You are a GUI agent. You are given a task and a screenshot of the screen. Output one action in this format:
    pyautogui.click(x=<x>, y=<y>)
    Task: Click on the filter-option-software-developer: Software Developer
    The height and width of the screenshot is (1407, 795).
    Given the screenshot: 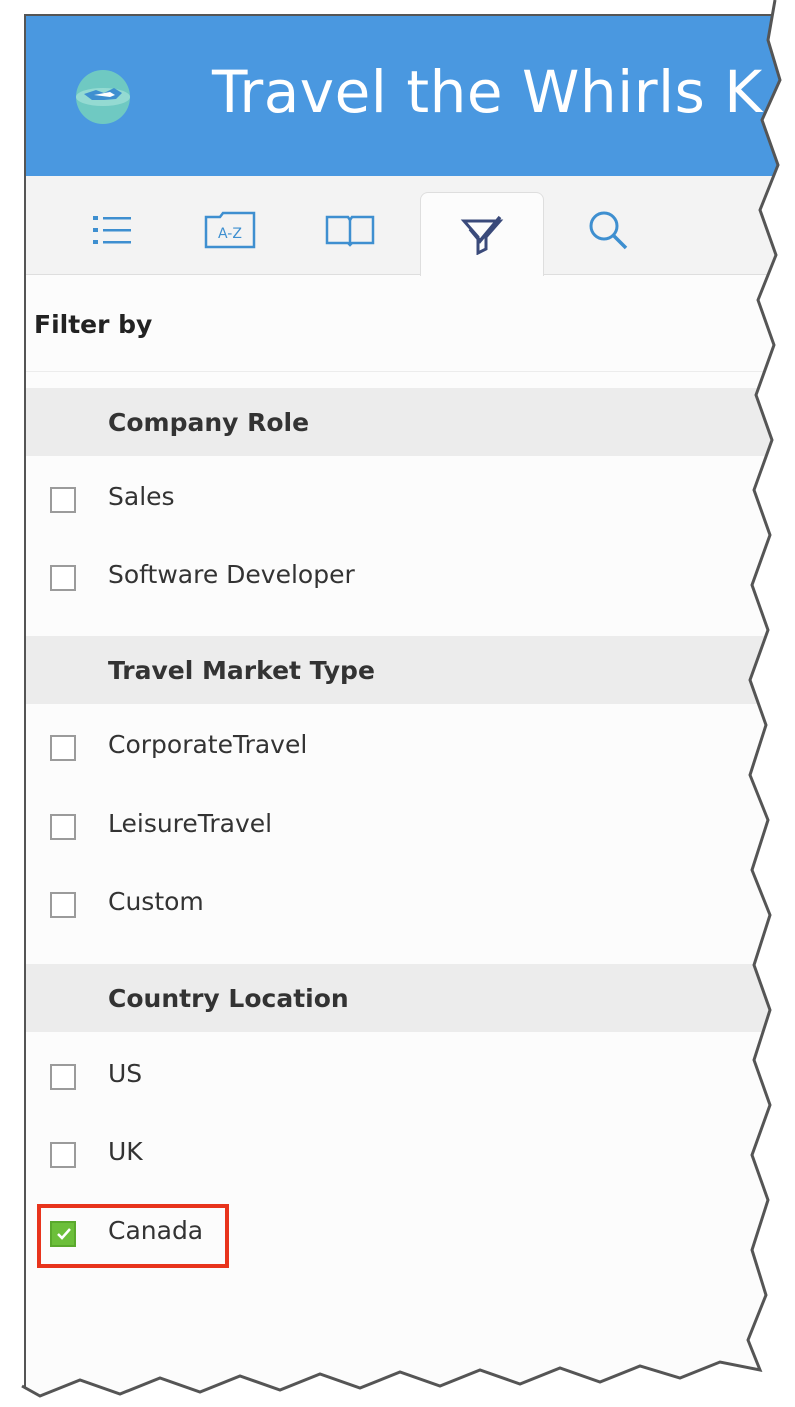 What is the action you would take?
    pyautogui.click(x=350, y=580)
    